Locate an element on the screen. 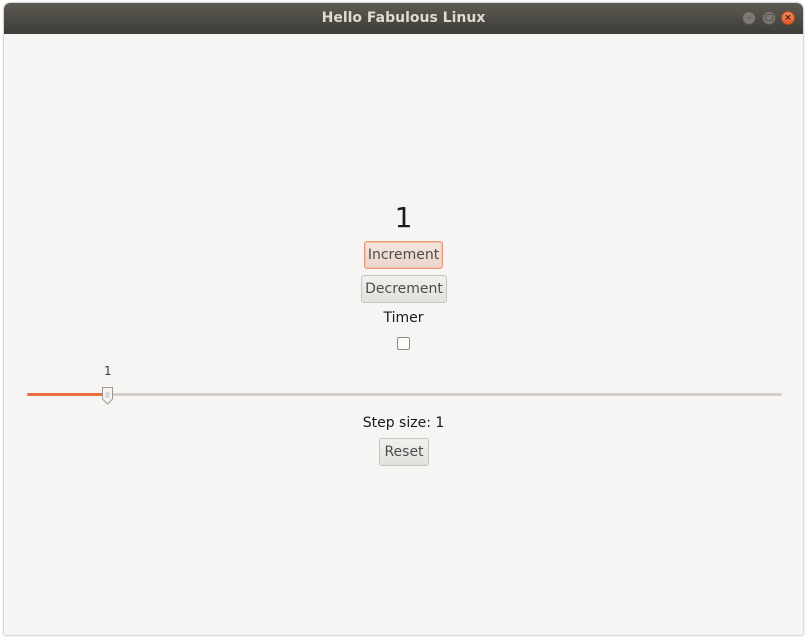 This screenshot has width=812, height=641. maximize-icon: □ is located at coordinates (769, 17).